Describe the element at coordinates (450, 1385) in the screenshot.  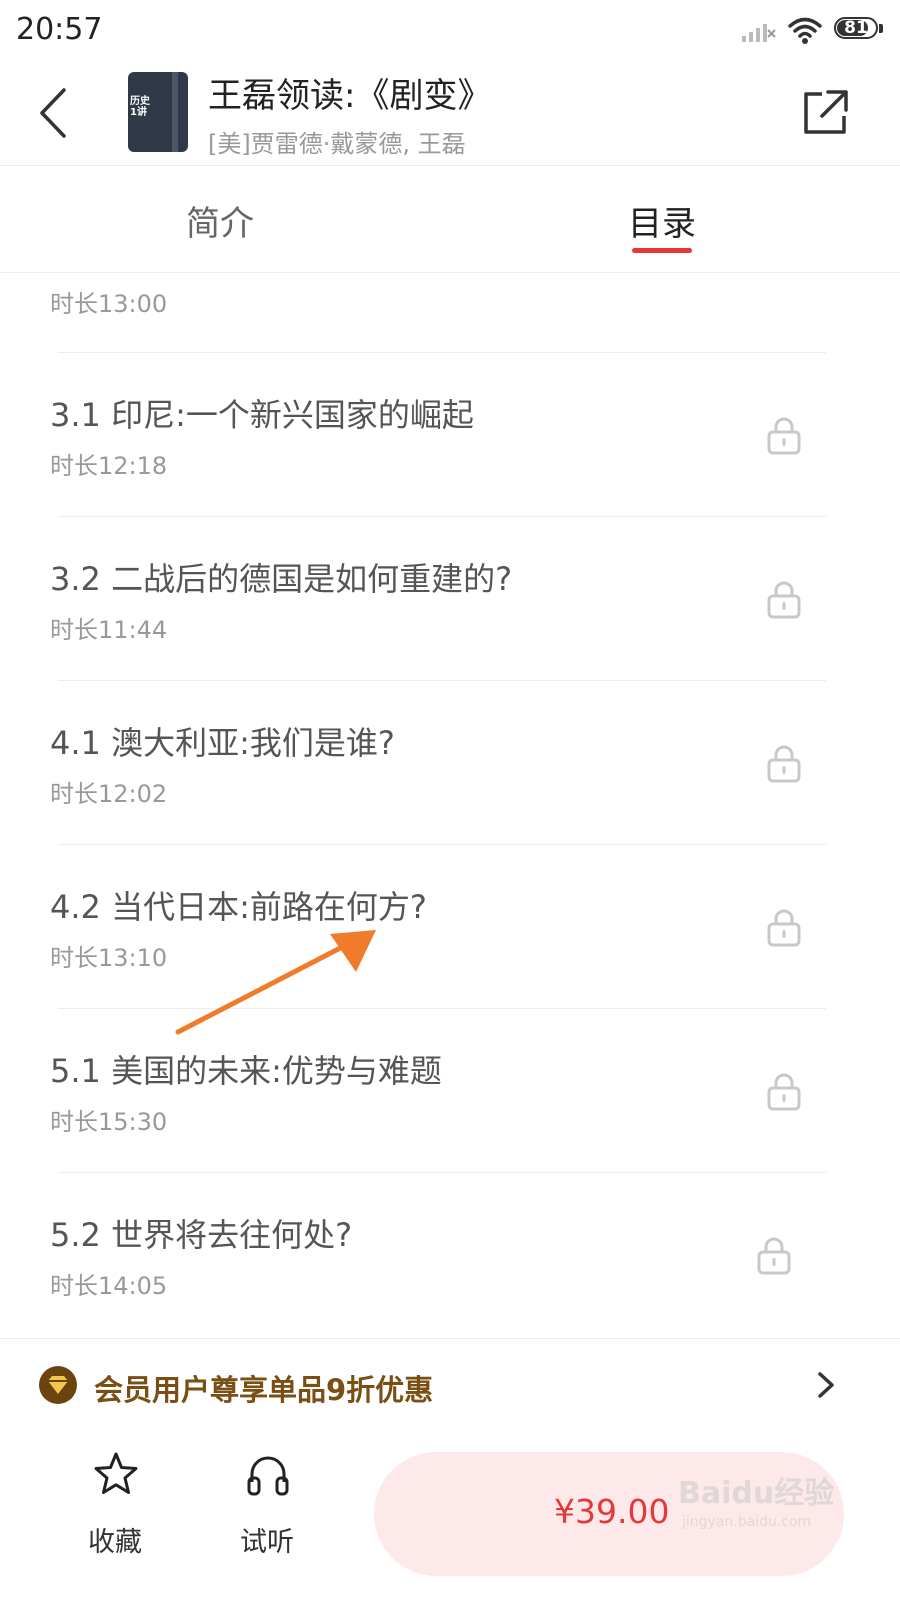
I see `member-promo-banner: 会员用户尊享单品9折优惠` at that location.